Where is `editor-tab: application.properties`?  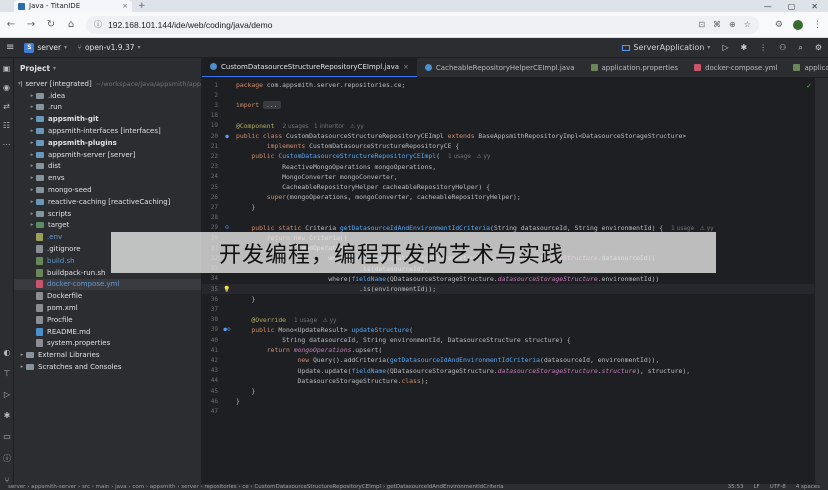 editor-tab: application.properties is located at coordinates (635, 67).